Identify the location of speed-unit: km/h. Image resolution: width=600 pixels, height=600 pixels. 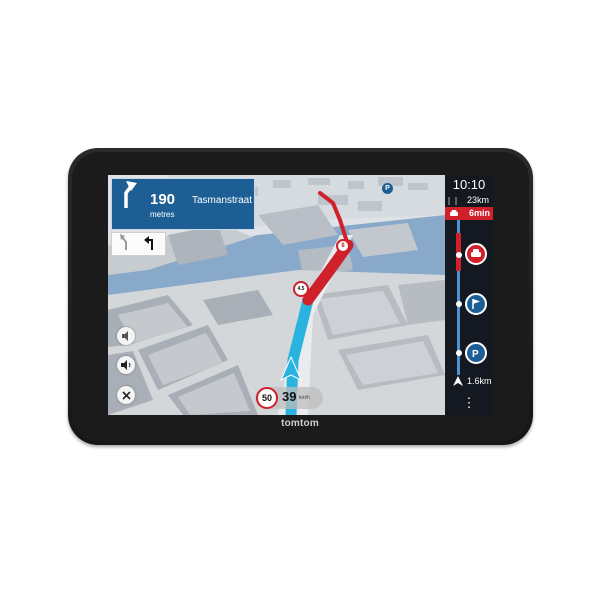
(304, 398).